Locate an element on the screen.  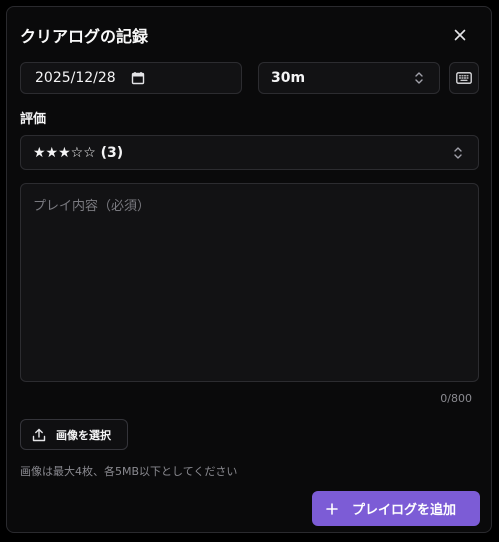
rating-value: ★★★☆☆ (3) is located at coordinates (78, 152).